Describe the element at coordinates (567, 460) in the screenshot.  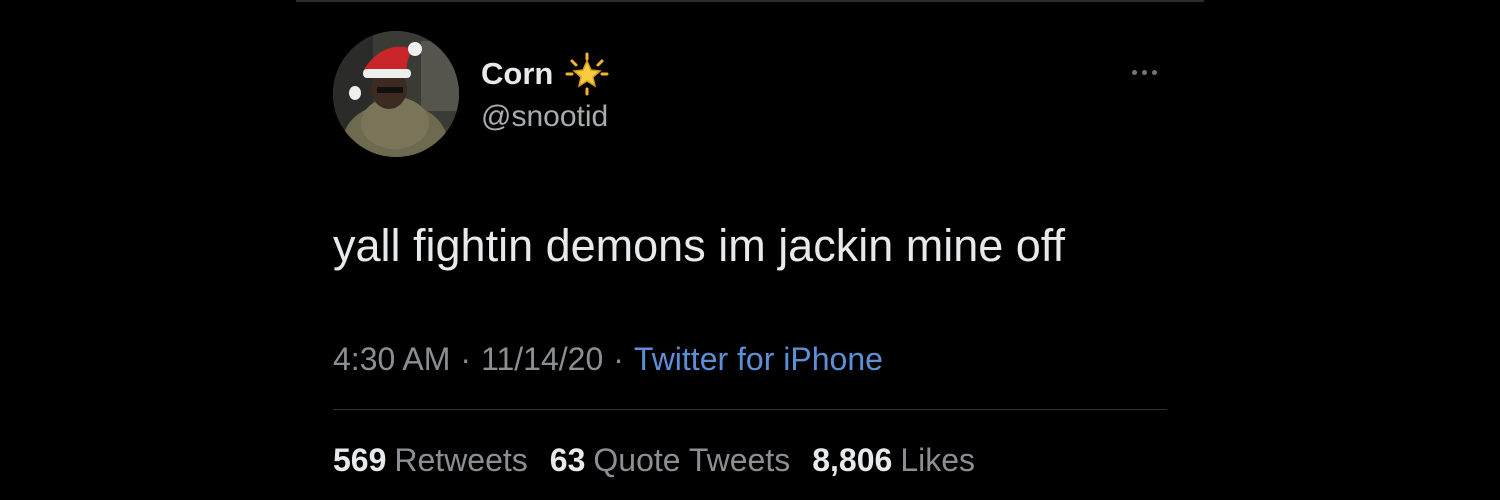
I see `quote-tweets-count: 63` at that location.